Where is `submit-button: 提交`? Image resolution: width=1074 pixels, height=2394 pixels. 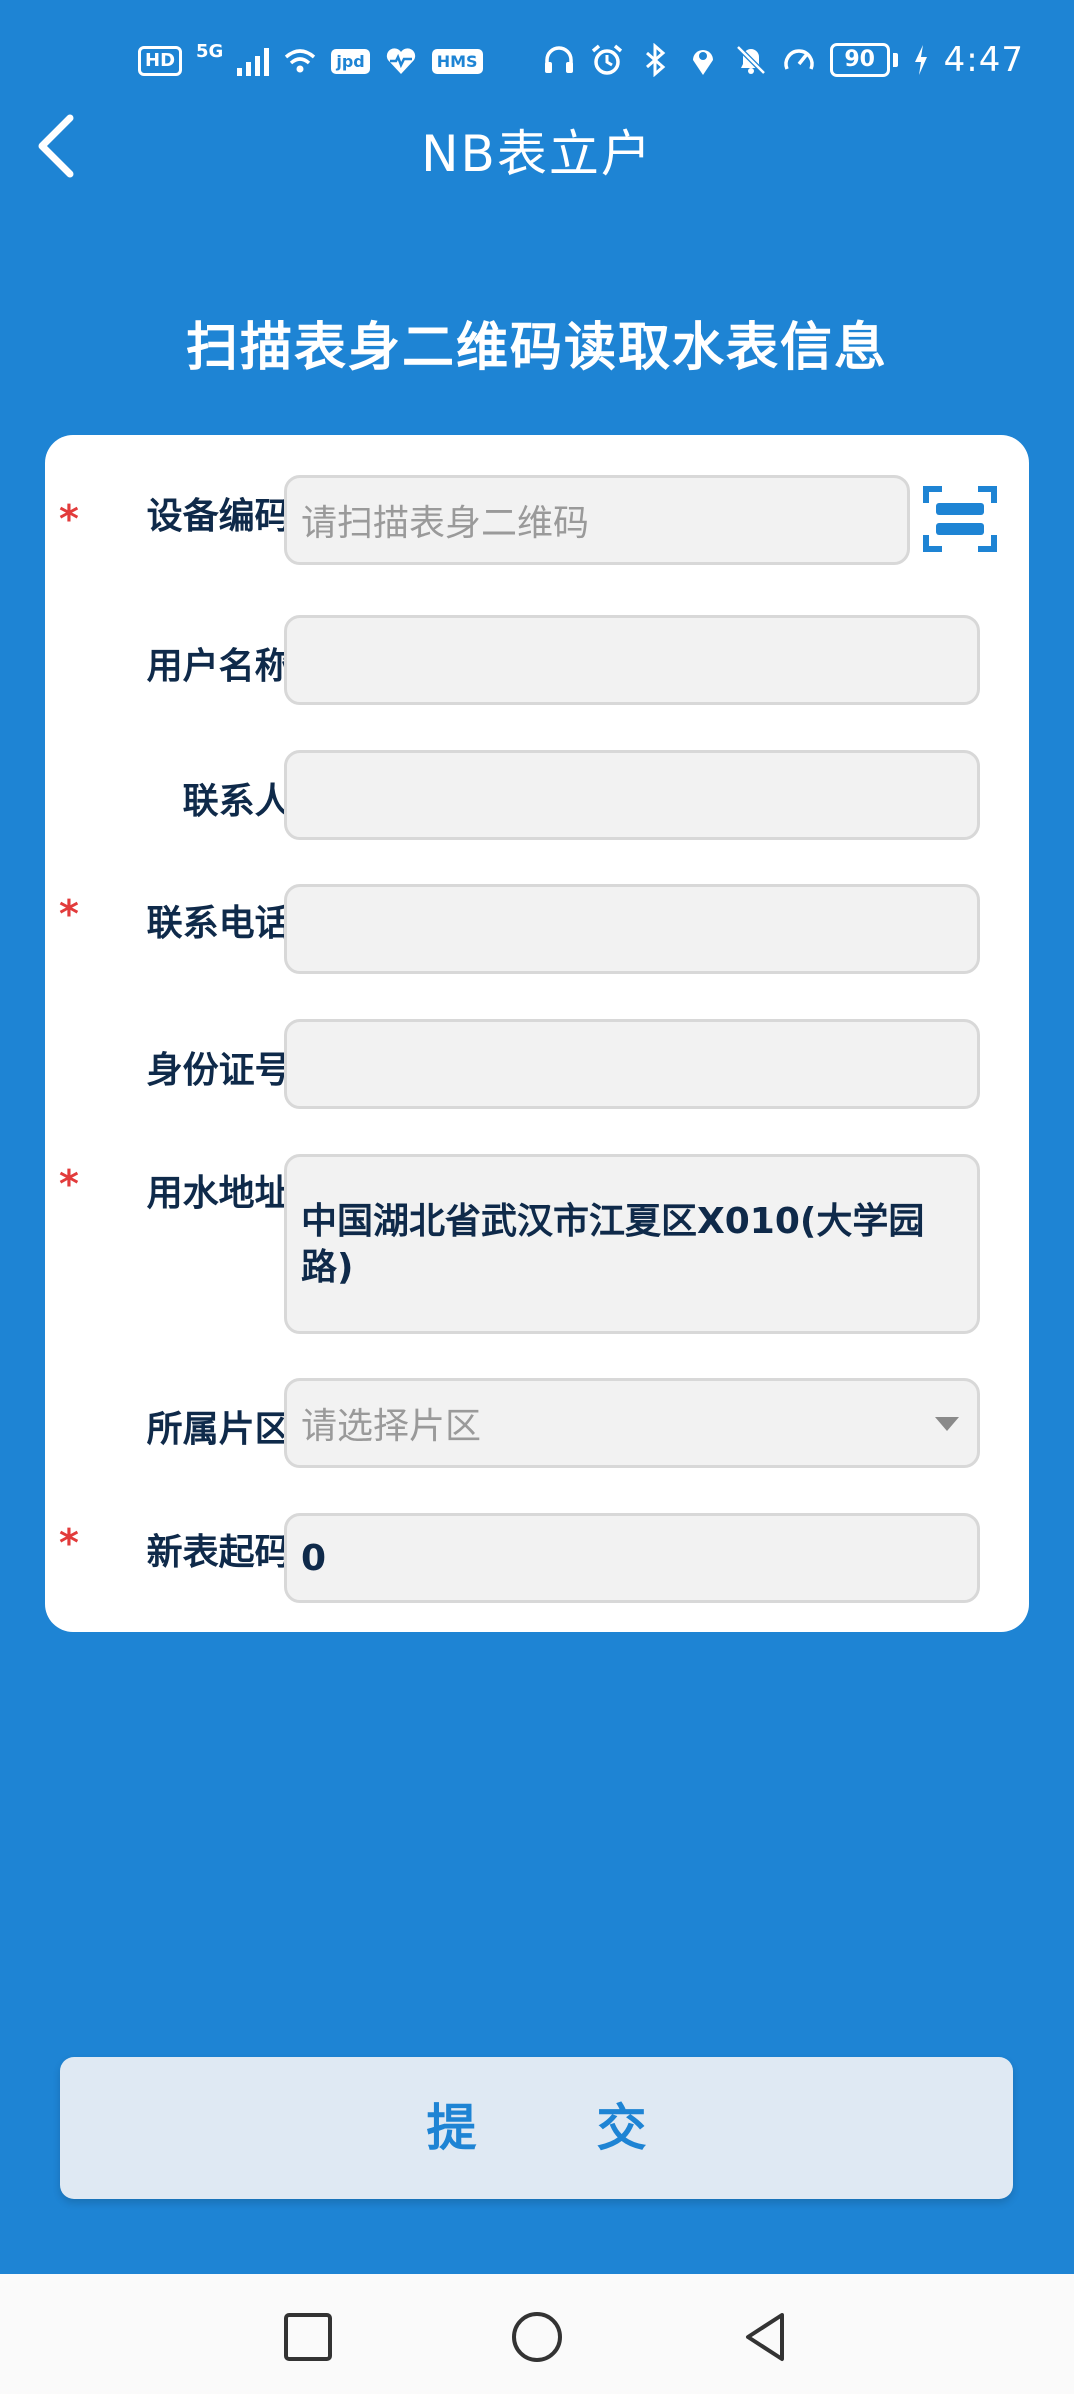
submit-button: 提交 is located at coordinates (536, 2128).